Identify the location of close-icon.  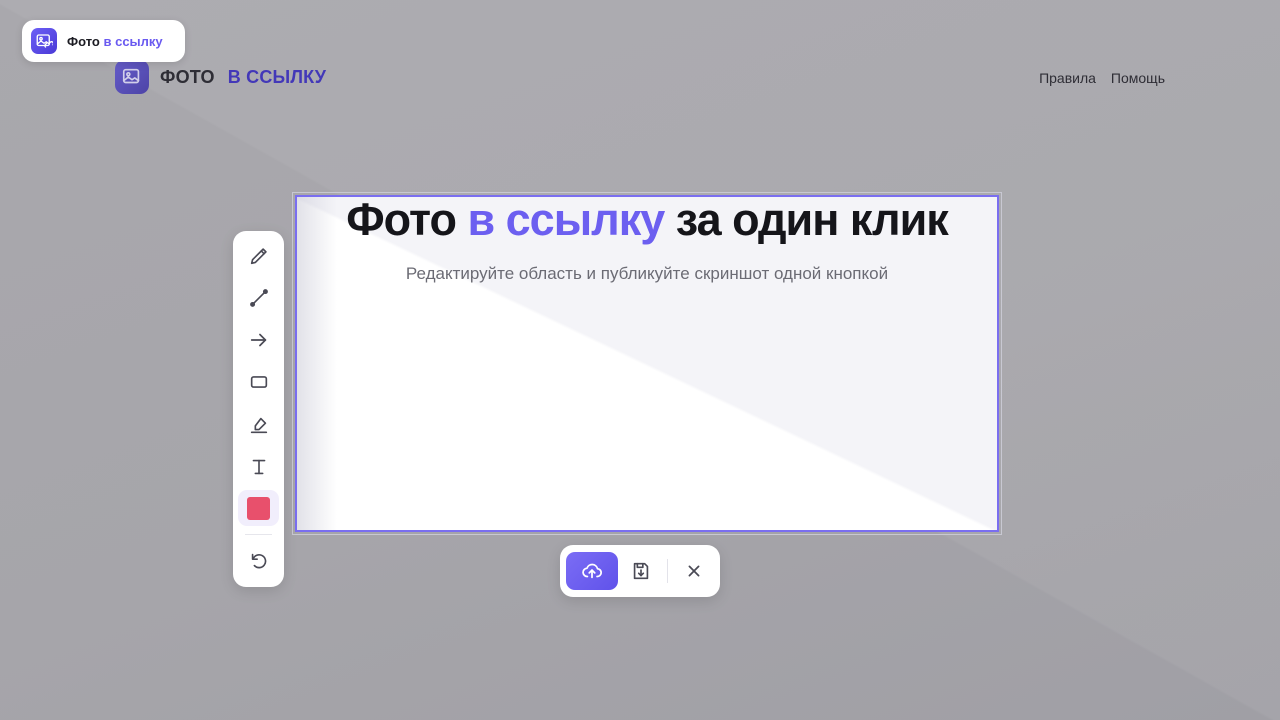
(694, 571).